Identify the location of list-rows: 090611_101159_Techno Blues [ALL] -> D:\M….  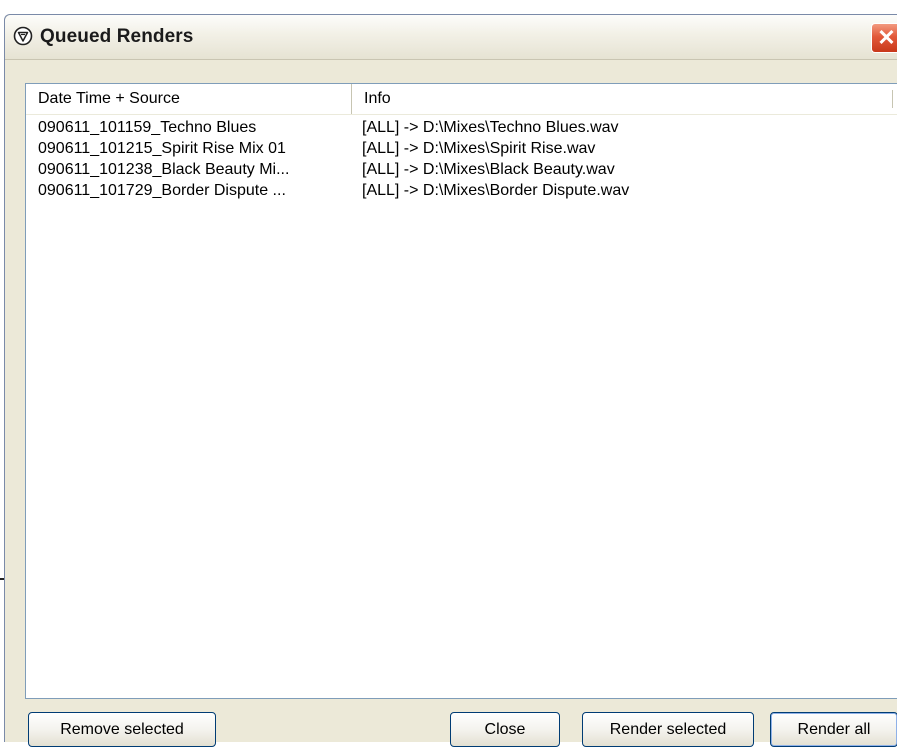
(461, 159).